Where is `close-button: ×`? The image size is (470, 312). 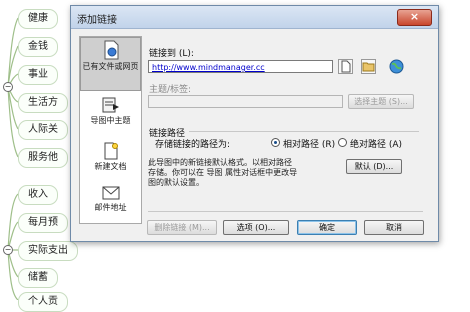
close-button: × is located at coordinates (414, 17).